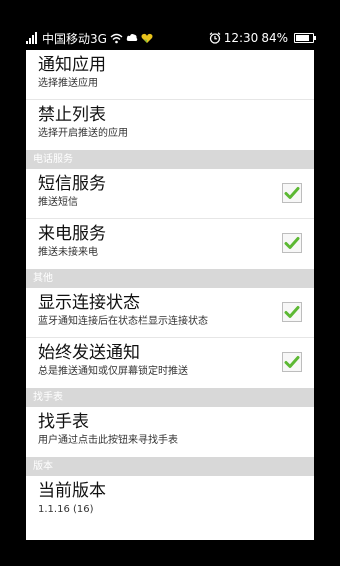  Describe the element at coordinates (58, 202) in the screenshot. I see `pref-summary: 推送短信` at that location.